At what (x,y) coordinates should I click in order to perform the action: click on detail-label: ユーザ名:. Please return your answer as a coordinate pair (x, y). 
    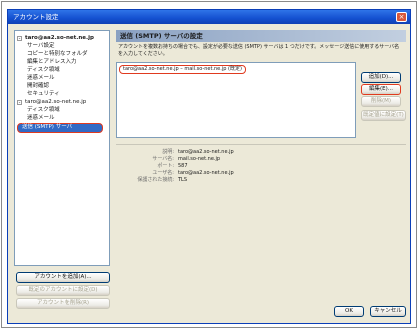
    Looking at the image, I should click on (163, 173).